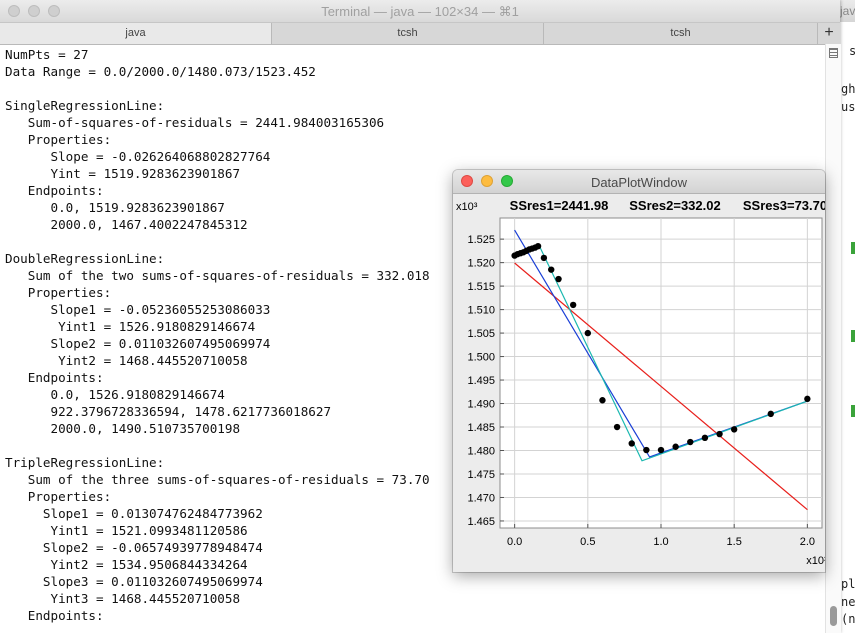  What do you see at coordinates (481, 522) in the screenshot?
I see `y-tick-label: 1.465` at bounding box center [481, 522].